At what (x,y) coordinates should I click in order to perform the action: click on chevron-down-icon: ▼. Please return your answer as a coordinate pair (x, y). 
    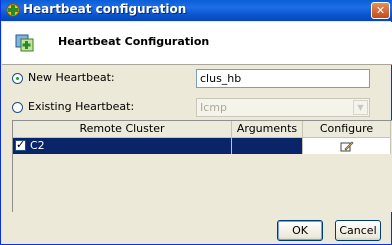
    Looking at the image, I should click on (360, 107).